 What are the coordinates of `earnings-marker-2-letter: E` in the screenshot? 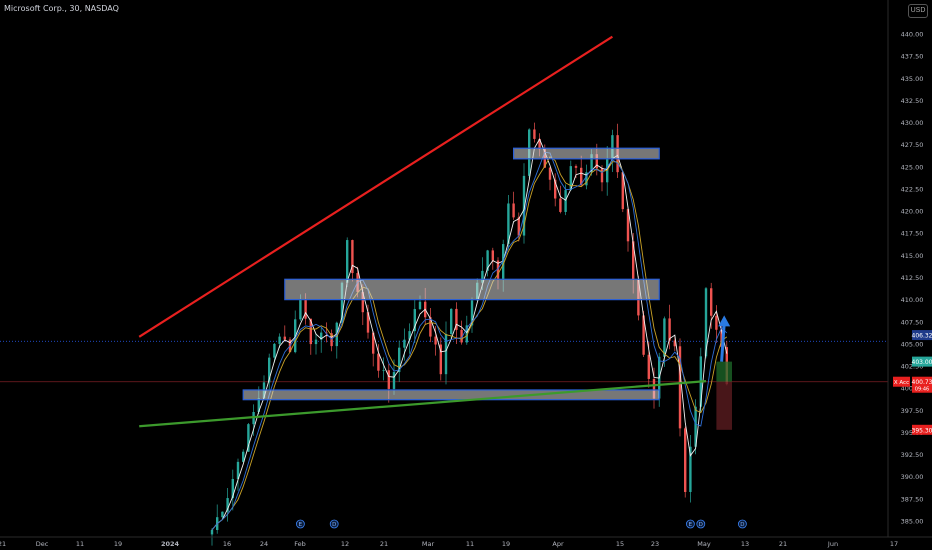 It's located at (691, 525).